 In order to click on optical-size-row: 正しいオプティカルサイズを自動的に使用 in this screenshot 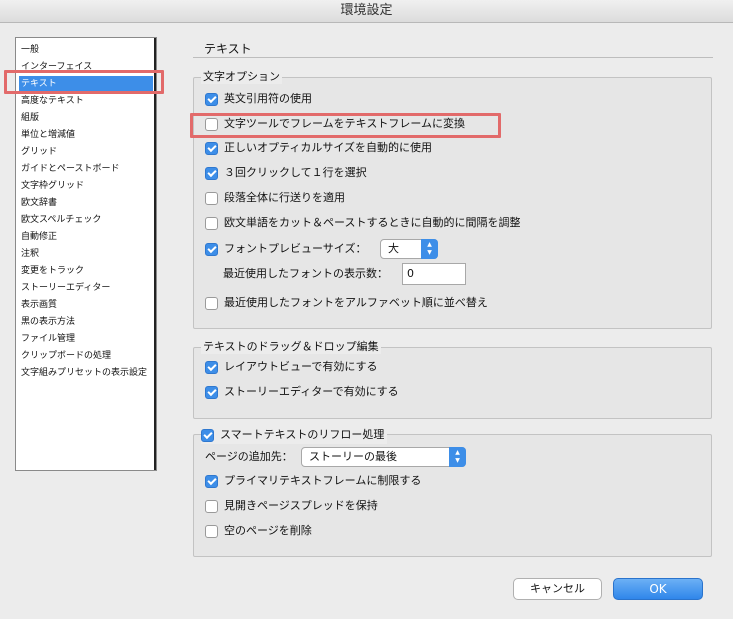, I will do `click(318, 148)`.